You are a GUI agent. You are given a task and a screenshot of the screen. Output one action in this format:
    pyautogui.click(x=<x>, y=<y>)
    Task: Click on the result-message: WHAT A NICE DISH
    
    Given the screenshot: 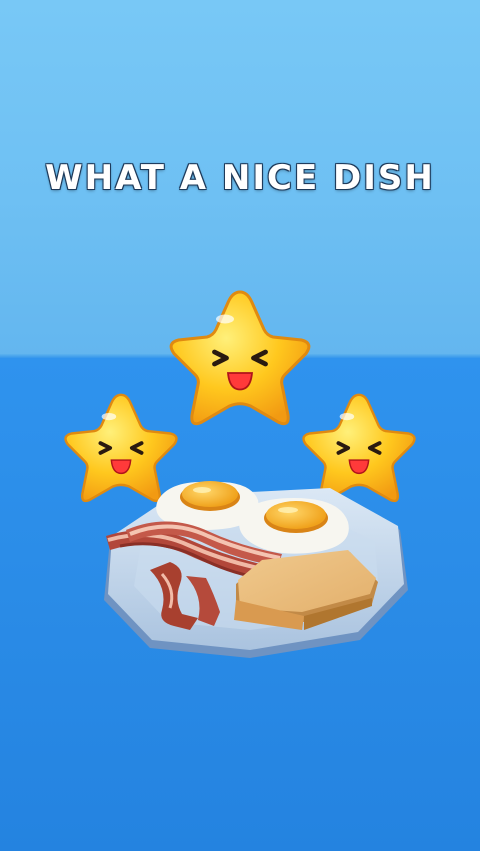 What is the action you would take?
    pyautogui.click(x=240, y=178)
    